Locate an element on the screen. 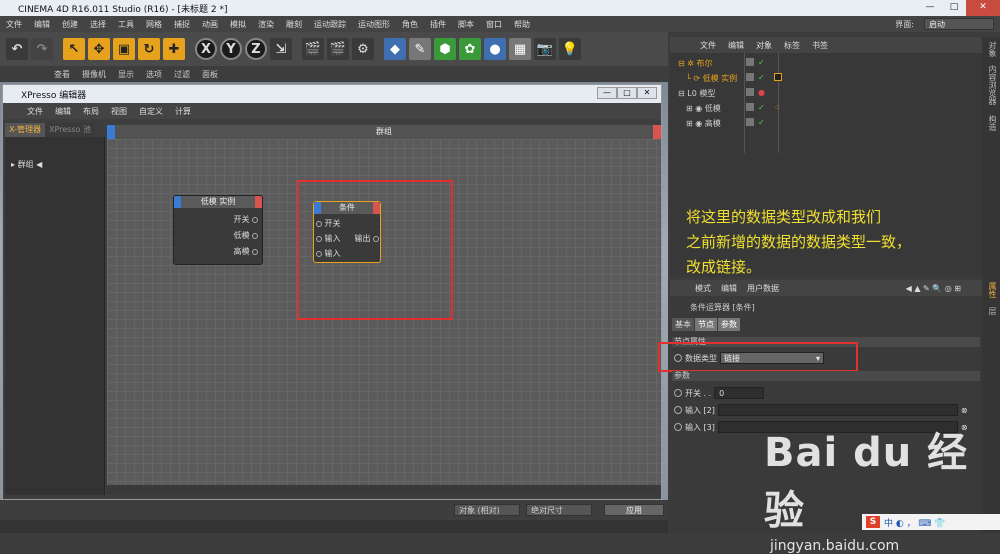  minimize-button: — is located at coordinates (930, 8).